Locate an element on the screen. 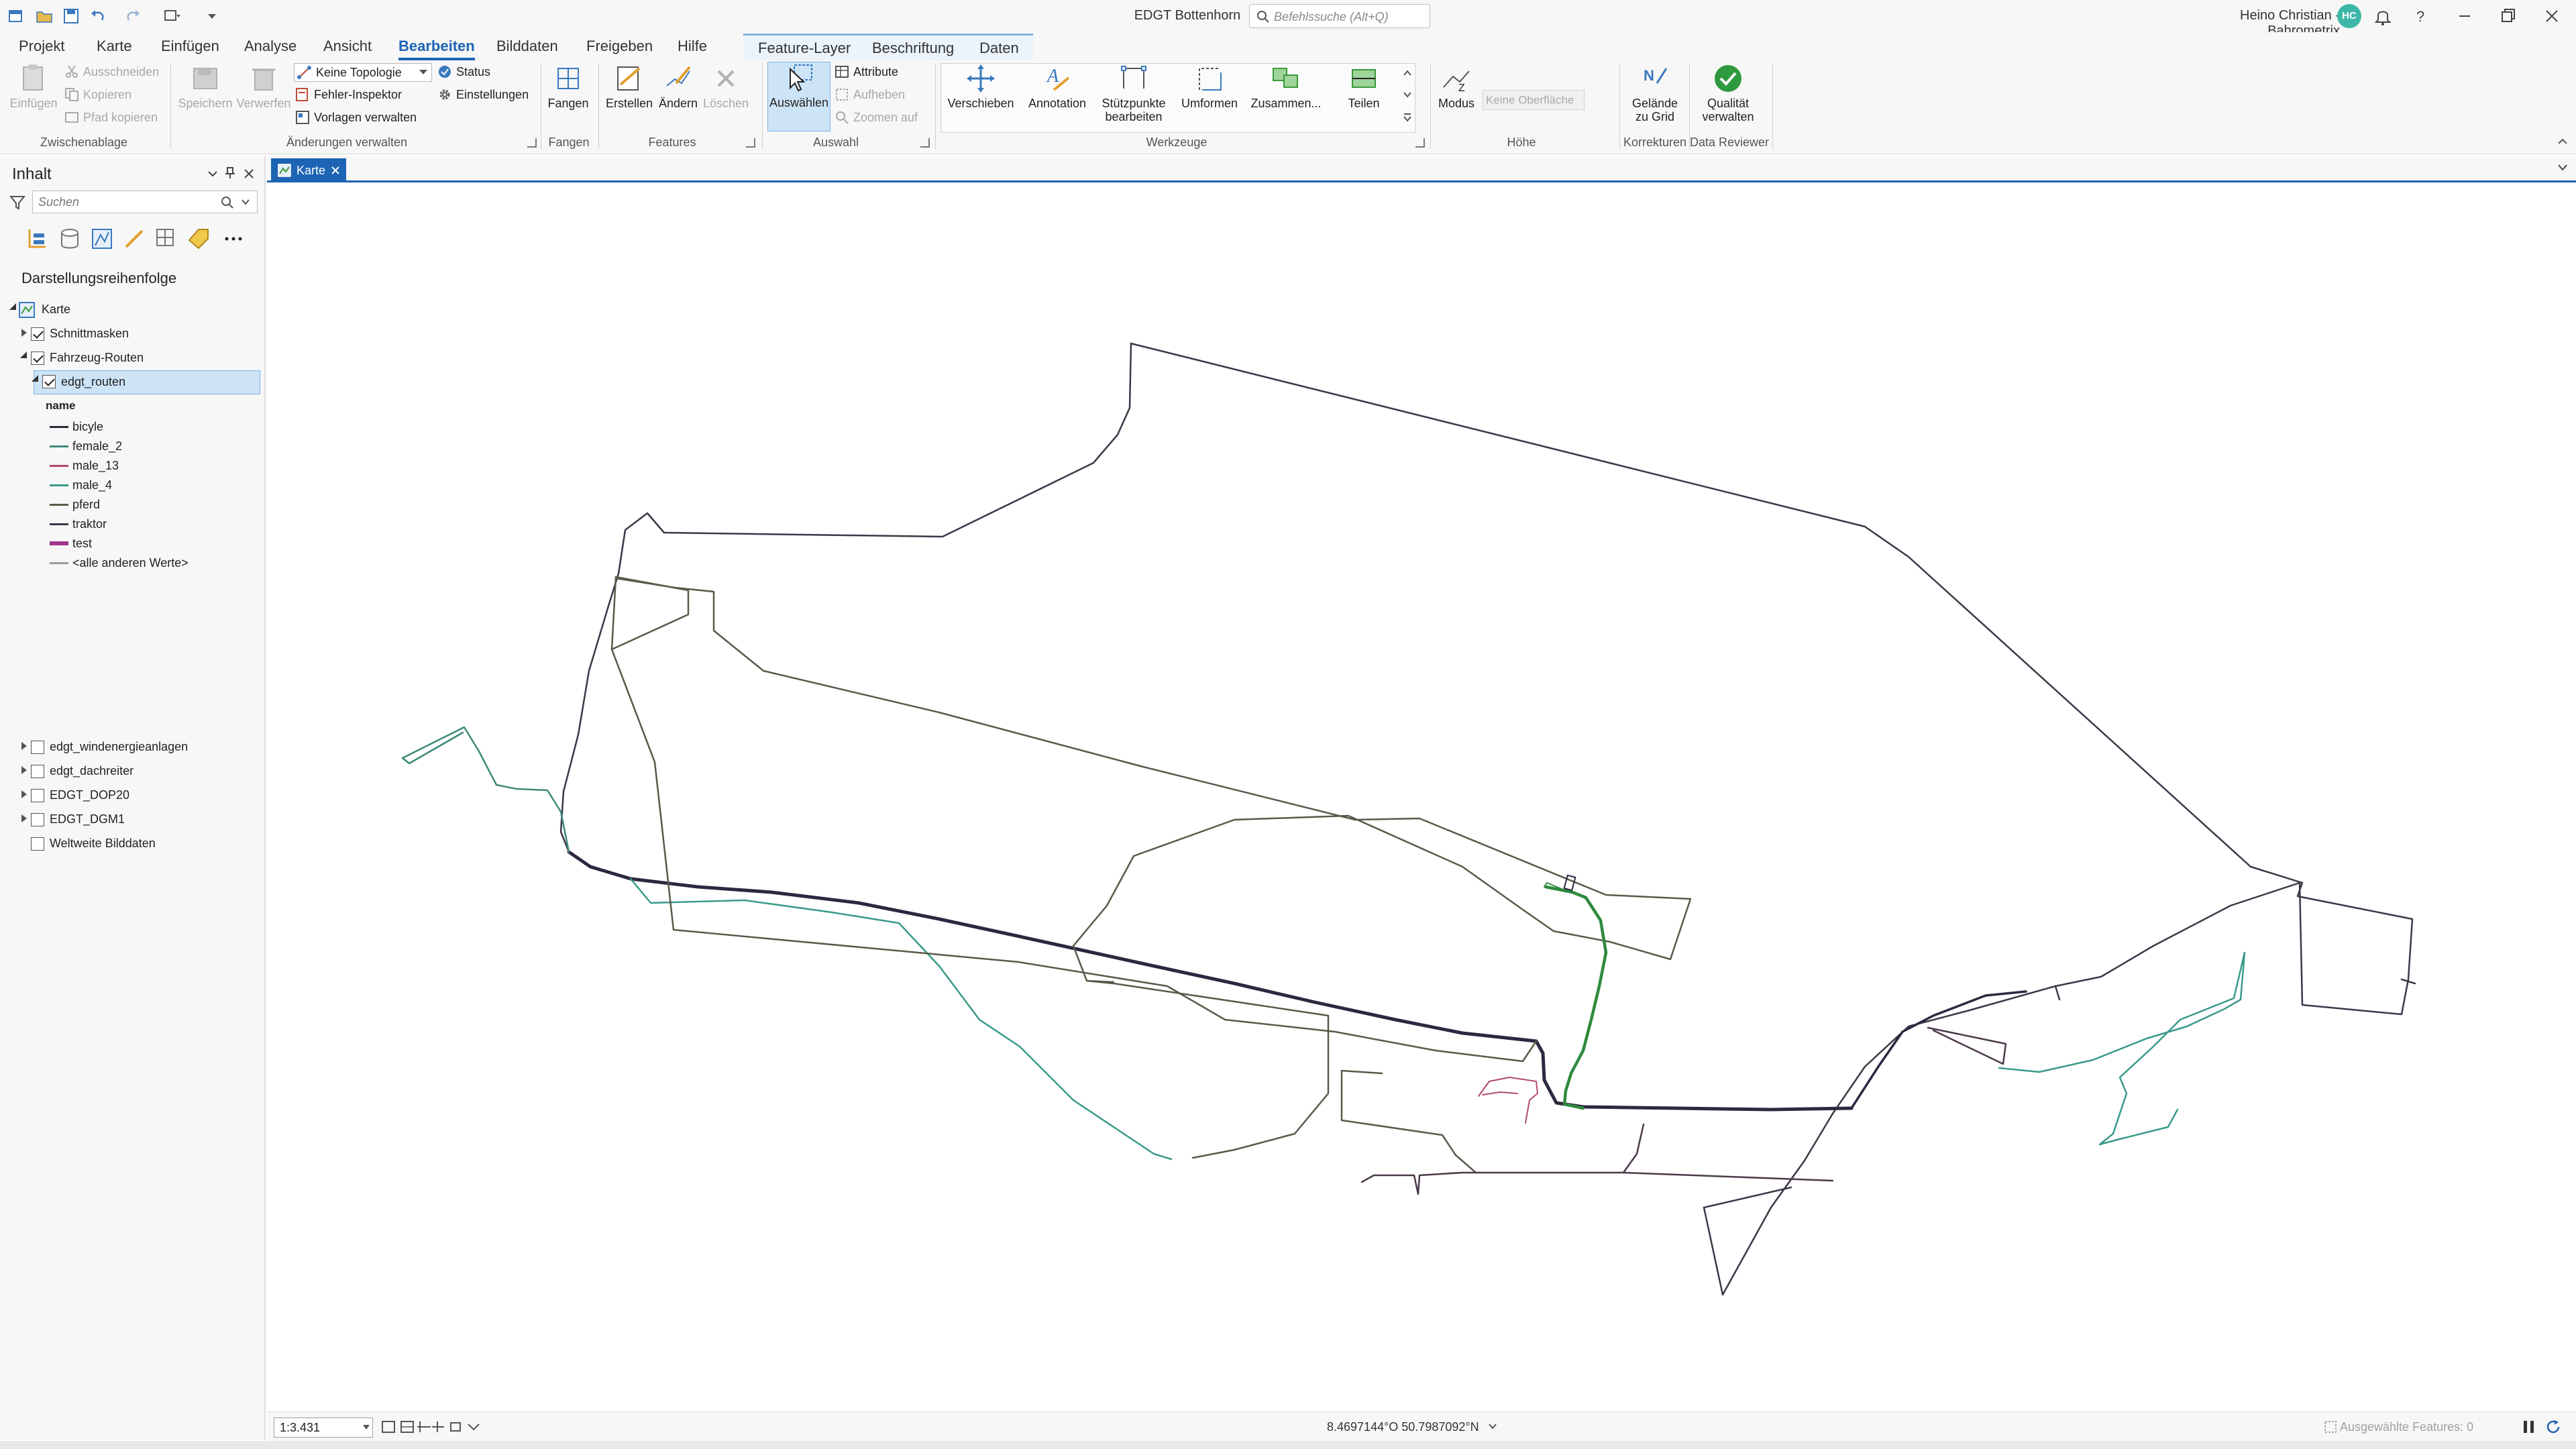  ground-to-grid-button: N Gelände zu Grid is located at coordinates (1654, 96).